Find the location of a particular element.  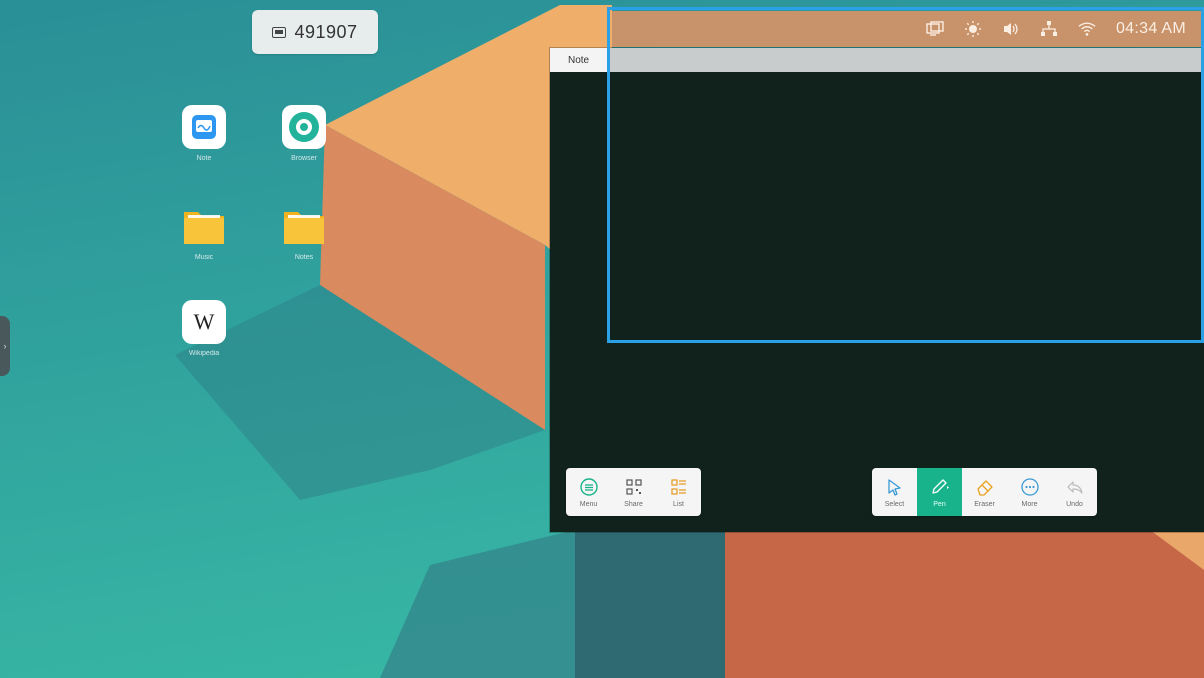

brightness-icon is located at coordinates (973, 29).